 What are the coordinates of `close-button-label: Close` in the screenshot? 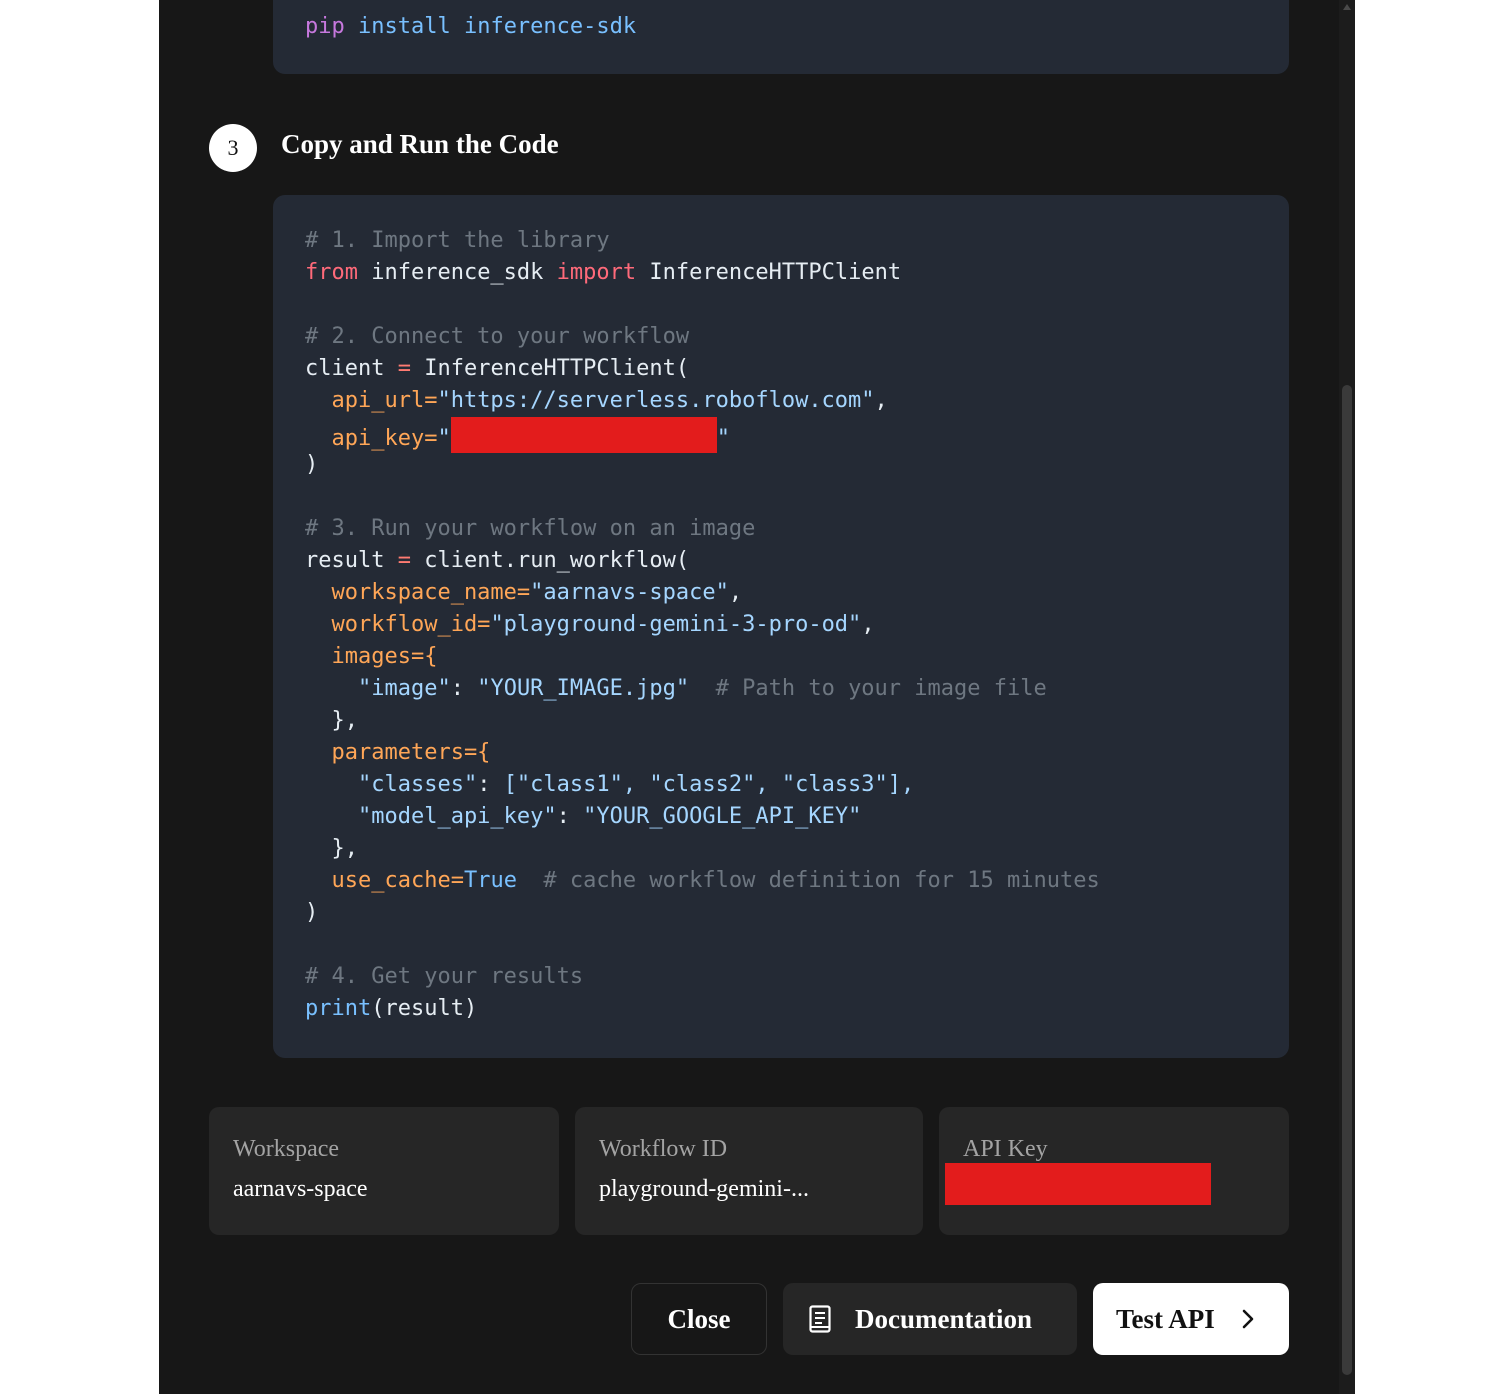 It's located at (699, 1318).